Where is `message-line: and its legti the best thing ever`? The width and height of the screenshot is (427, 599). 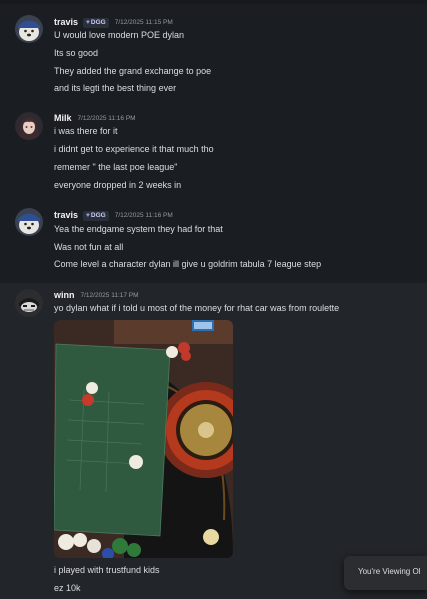 message-line: and its legti the best thing ever is located at coordinates (115, 88).